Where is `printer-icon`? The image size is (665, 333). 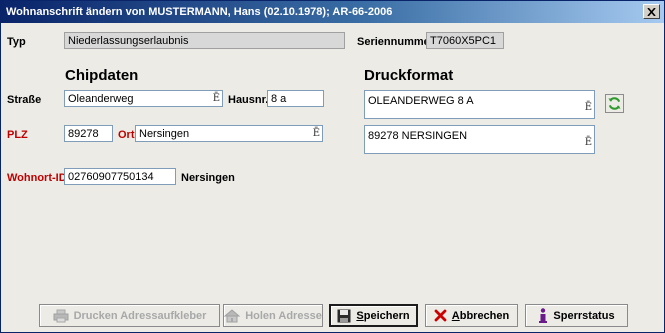 printer-icon is located at coordinates (61, 316).